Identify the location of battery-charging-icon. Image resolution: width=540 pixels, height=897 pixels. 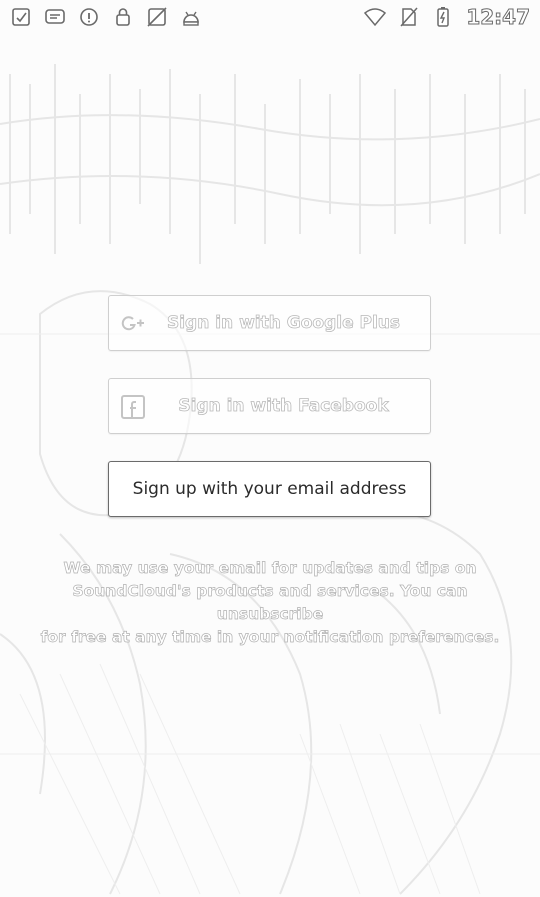
(443, 17).